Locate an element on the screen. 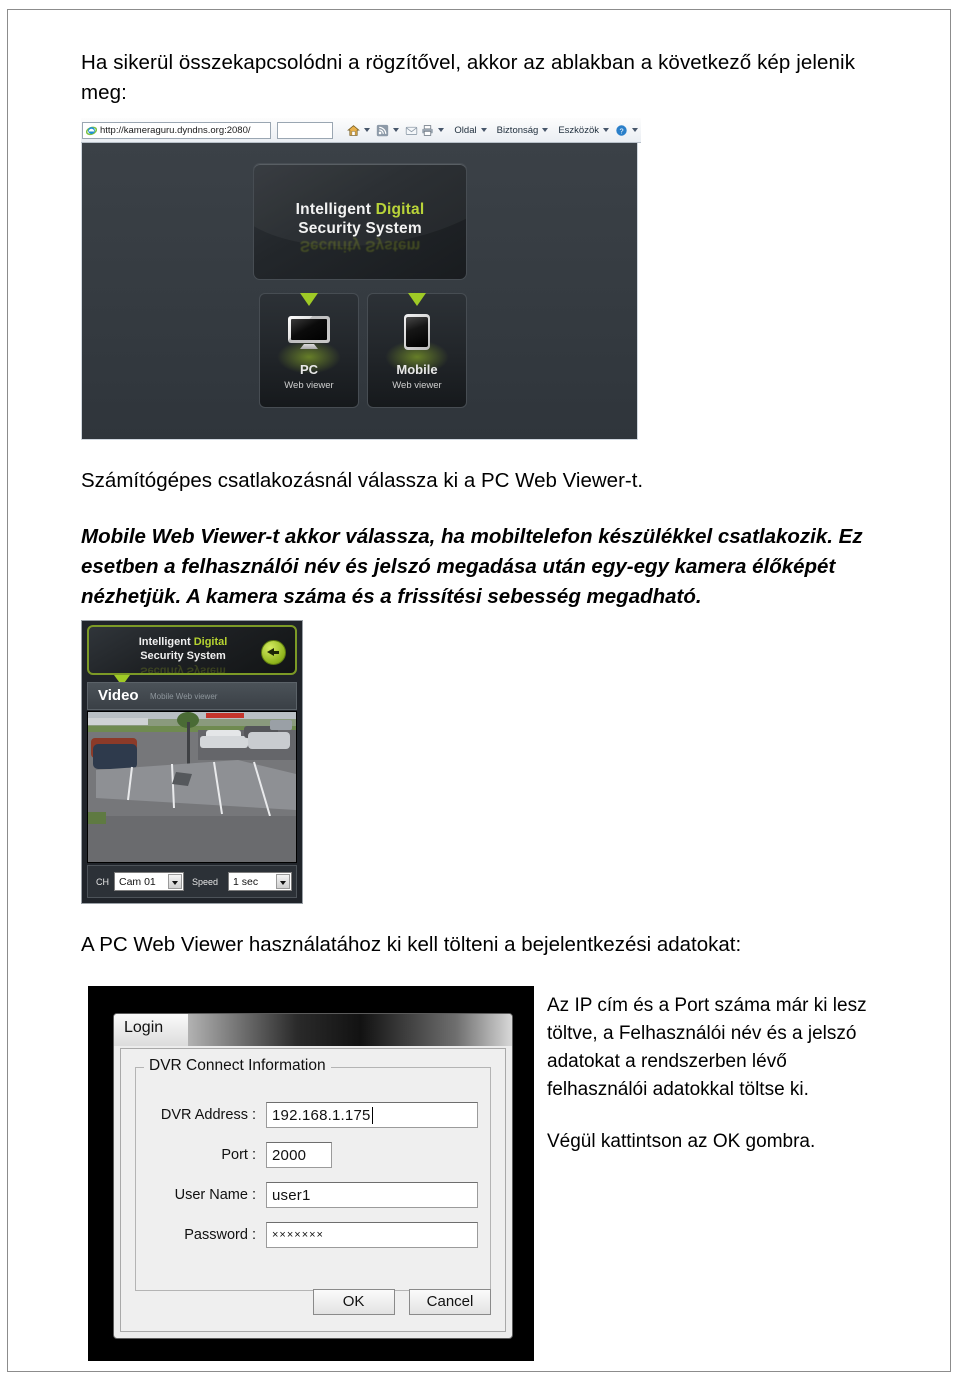  channel-label: CH is located at coordinates (102, 882).